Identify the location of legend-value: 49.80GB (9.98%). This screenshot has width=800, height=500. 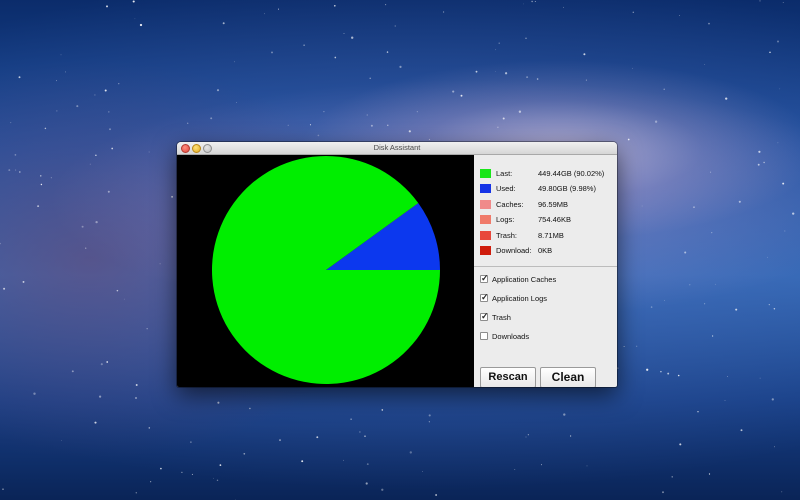
(567, 188).